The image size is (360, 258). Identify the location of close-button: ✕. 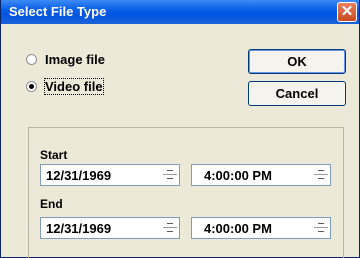
(347, 12).